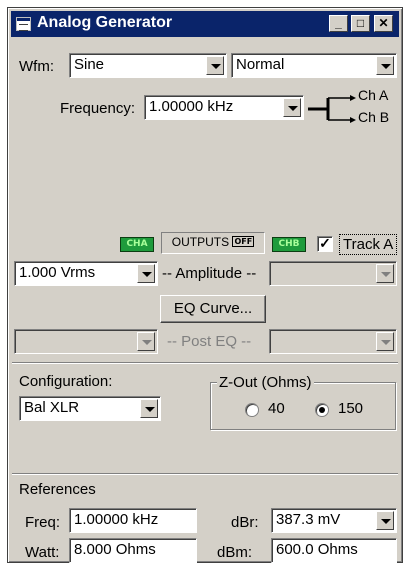  I want to click on z-out-40-label: 40, so click(276, 408).